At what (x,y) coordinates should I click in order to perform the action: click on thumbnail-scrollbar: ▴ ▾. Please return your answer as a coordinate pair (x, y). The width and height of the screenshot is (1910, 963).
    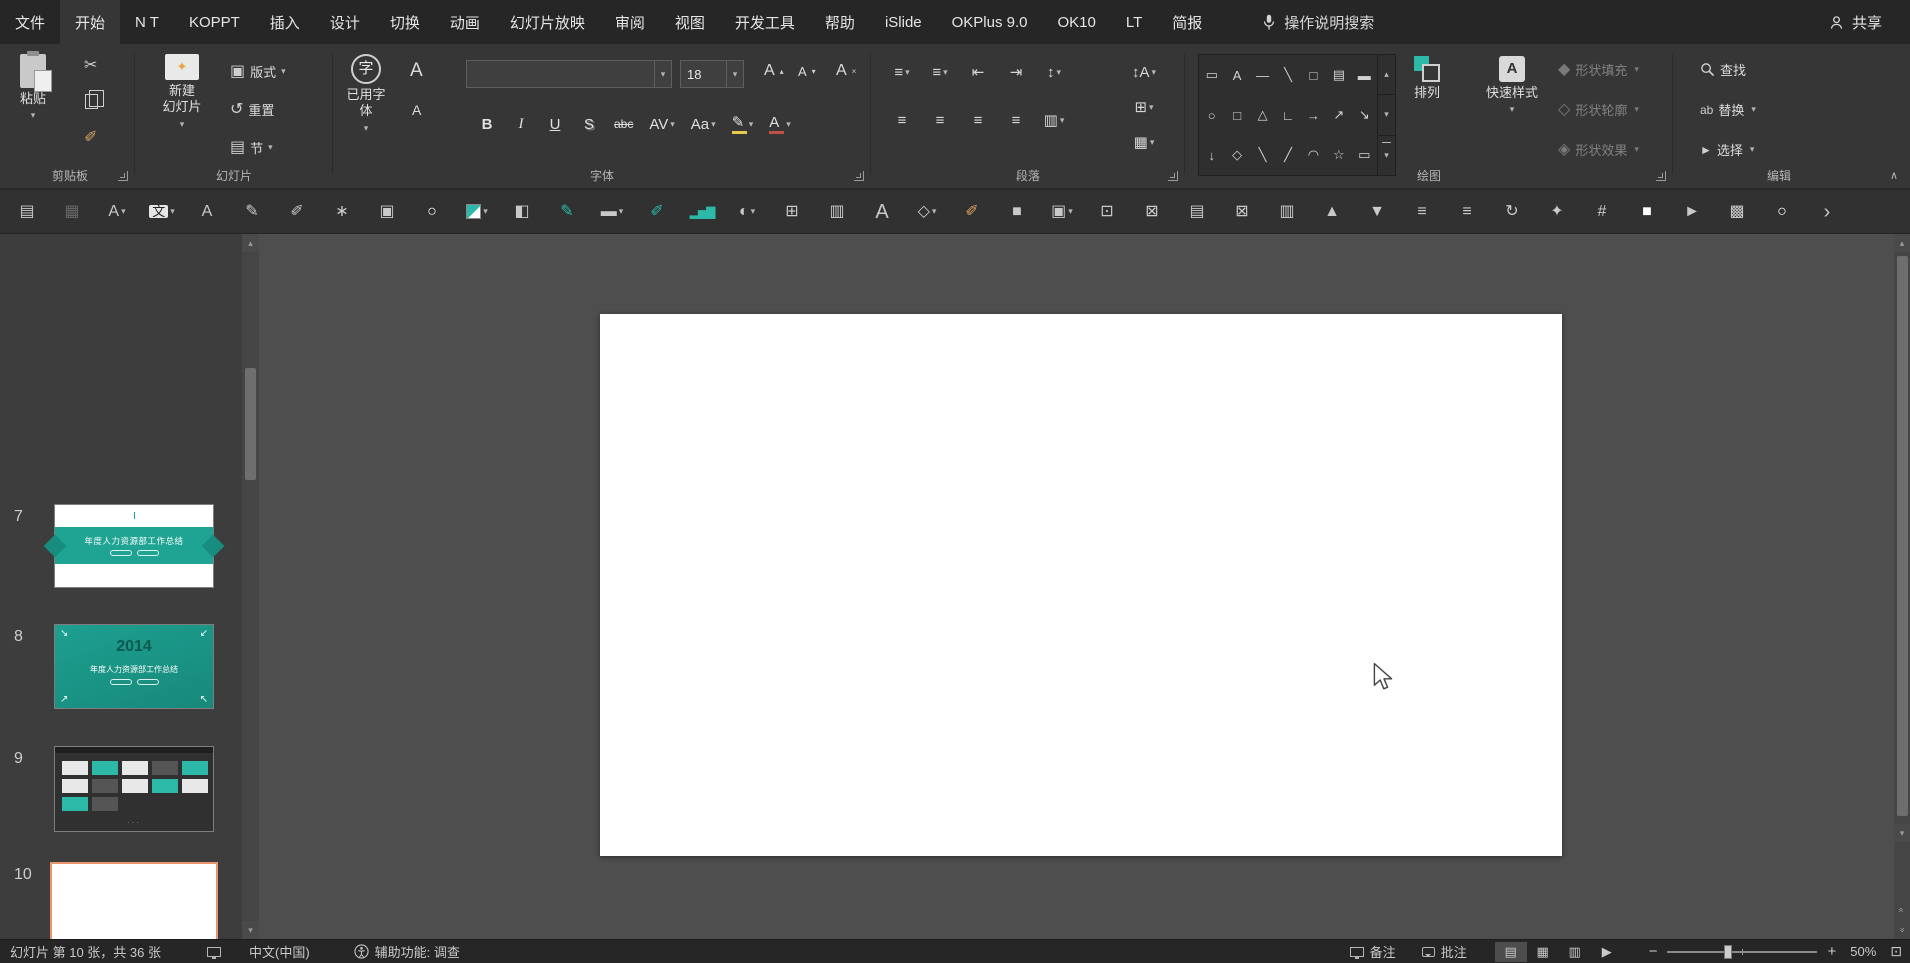
    Looking at the image, I should click on (250, 586).